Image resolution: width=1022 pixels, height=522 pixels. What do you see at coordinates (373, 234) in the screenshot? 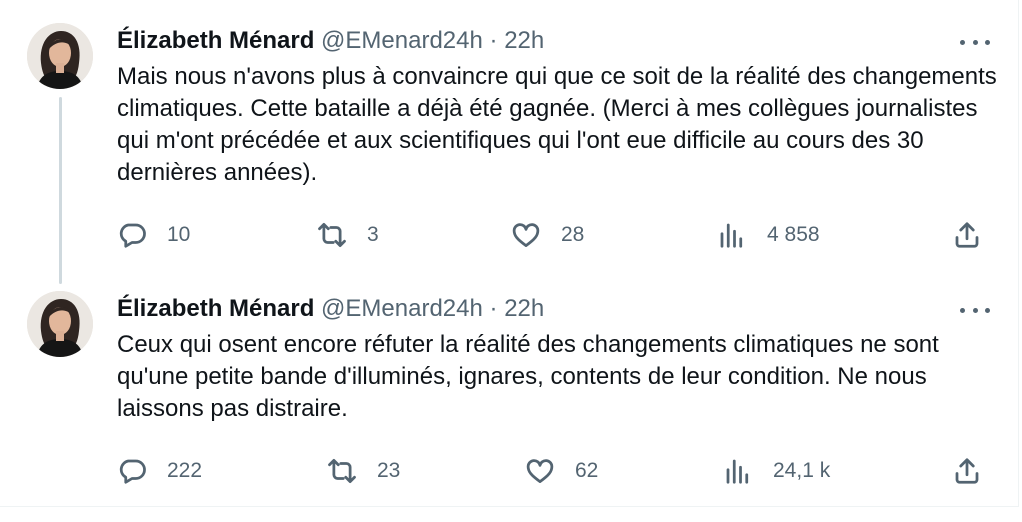
I see `retweet-count: 3` at bounding box center [373, 234].